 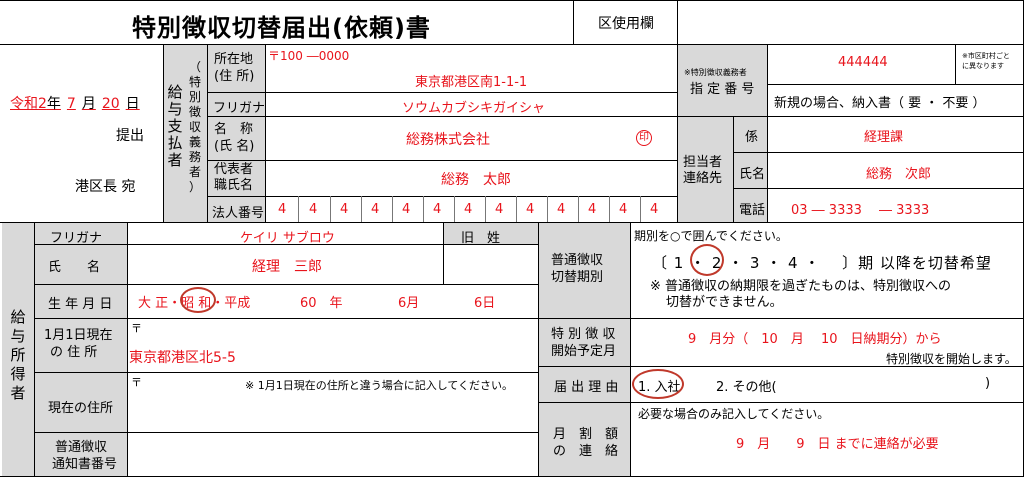 I want to click on rep-name: 総務 太郎, so click(x=476, y=179).